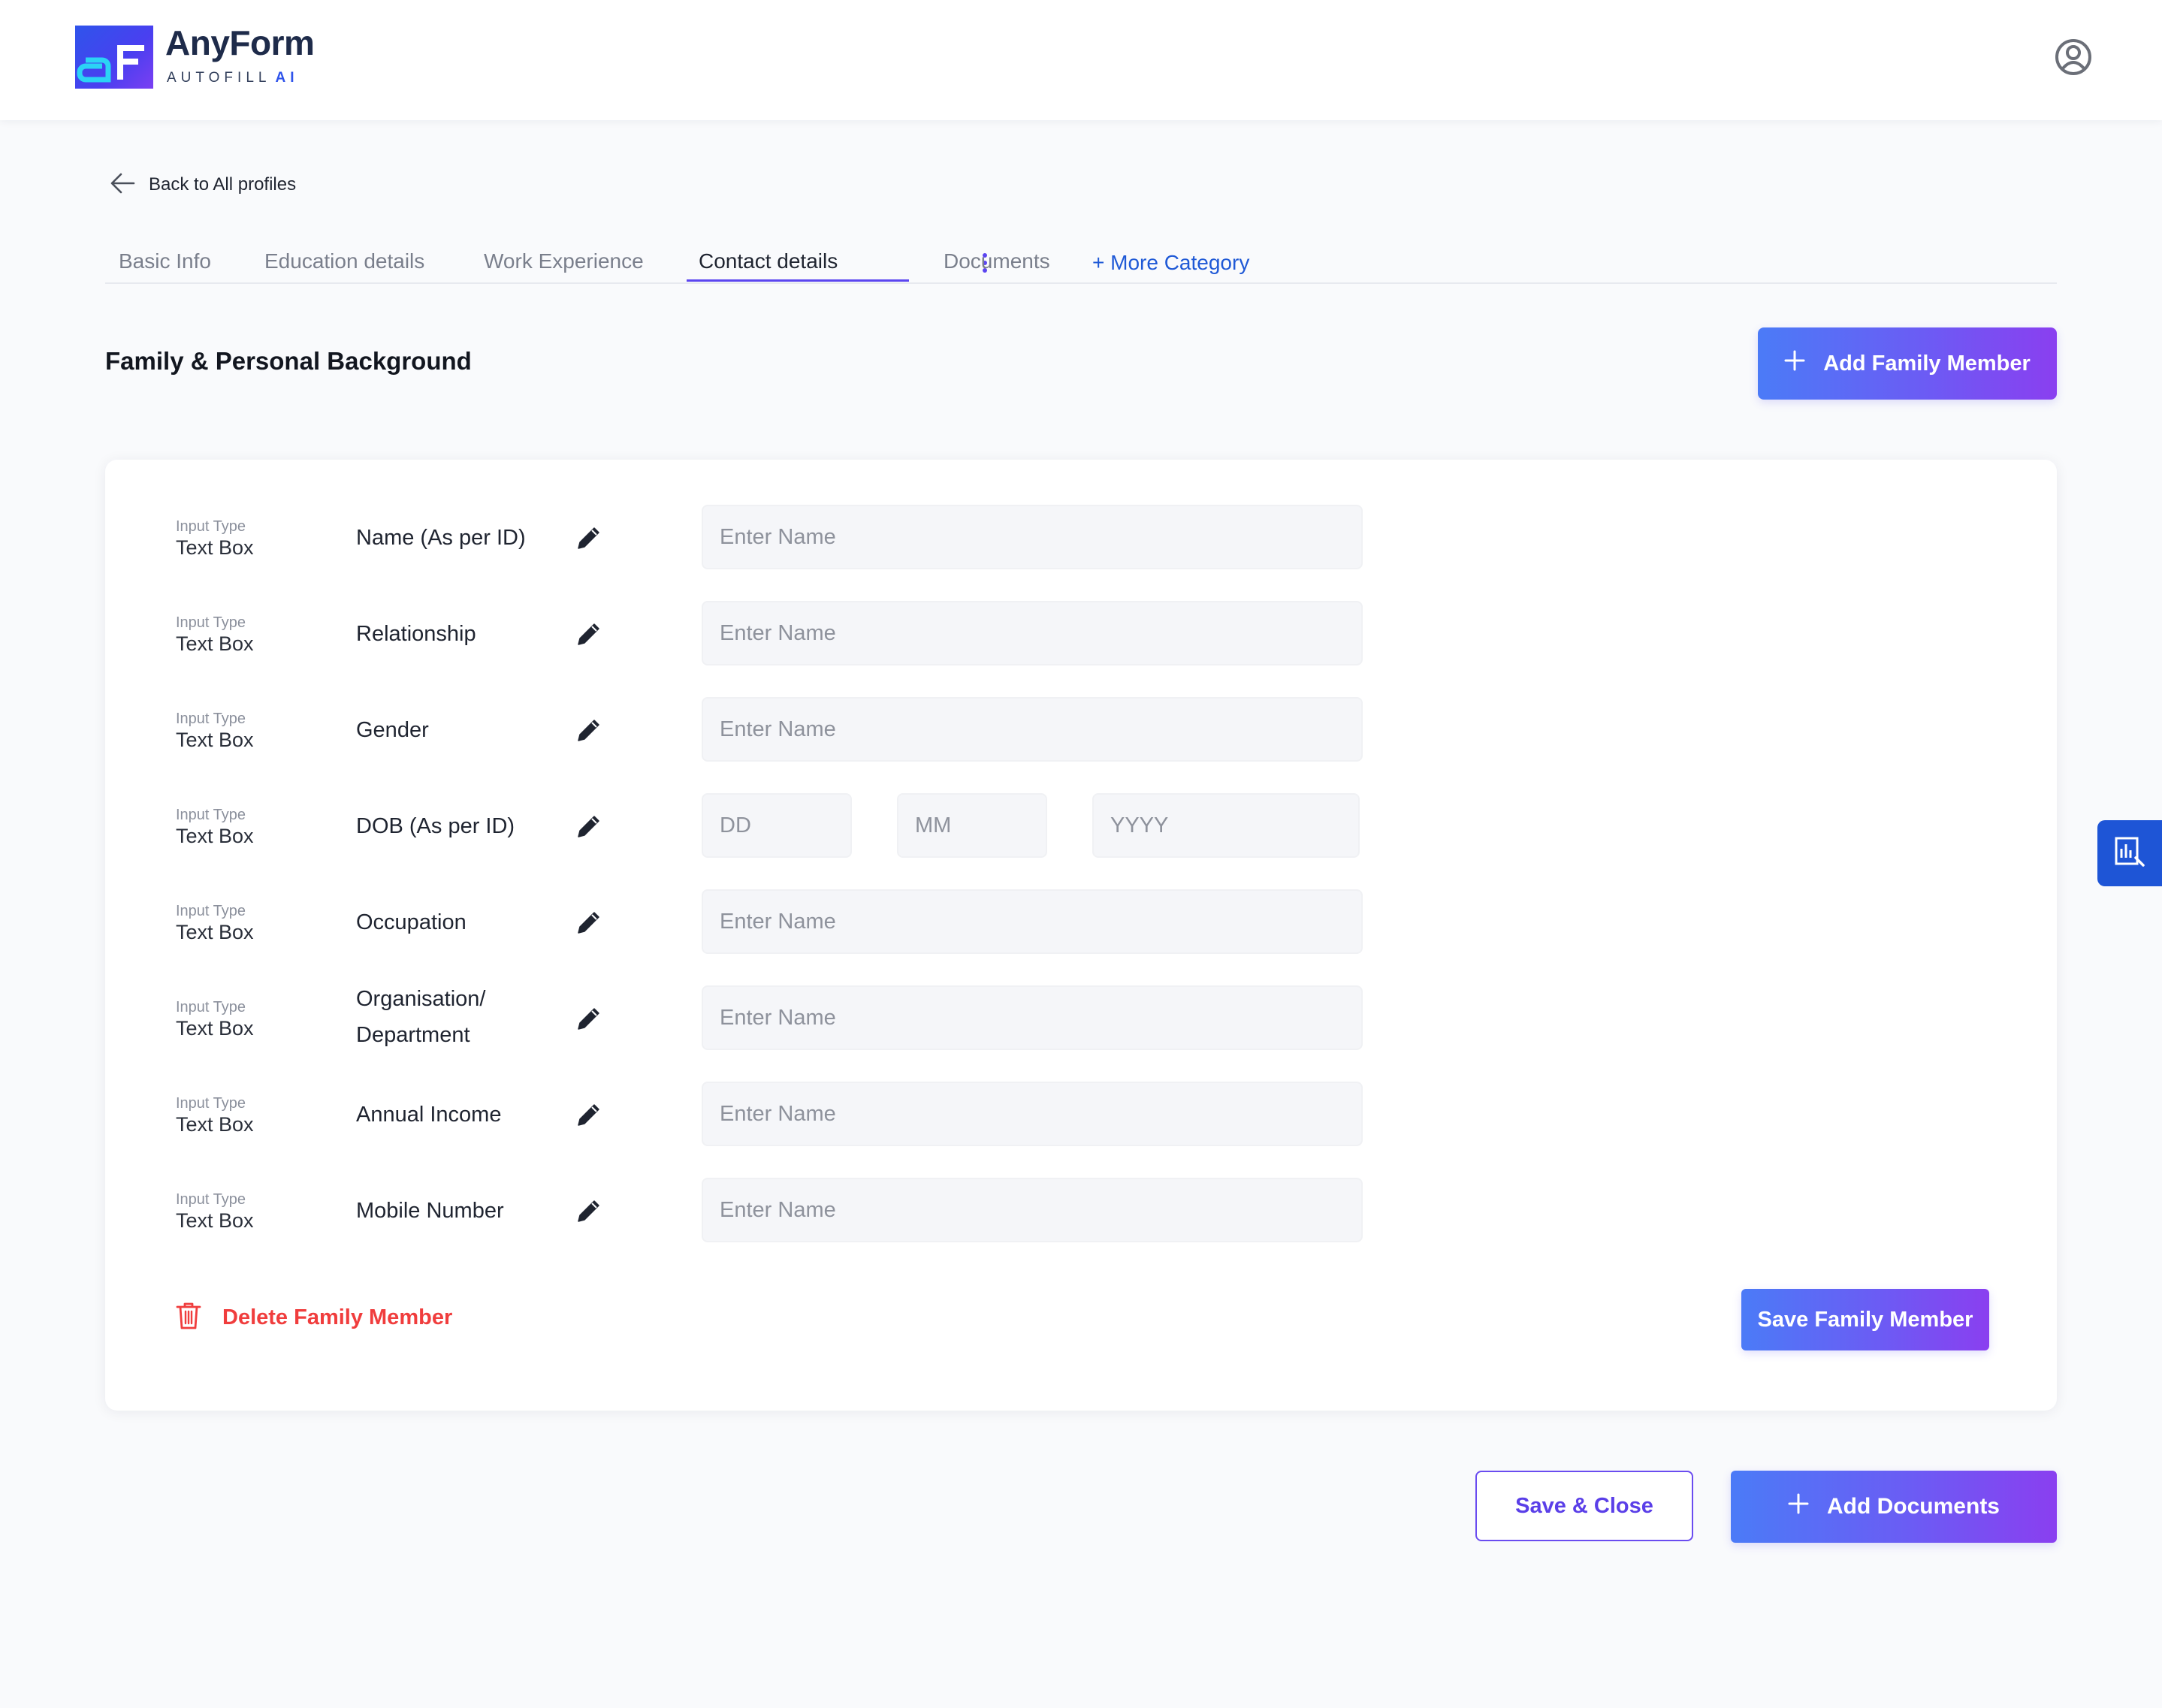  I want to click on report-side-tab, so click(2129, 853).